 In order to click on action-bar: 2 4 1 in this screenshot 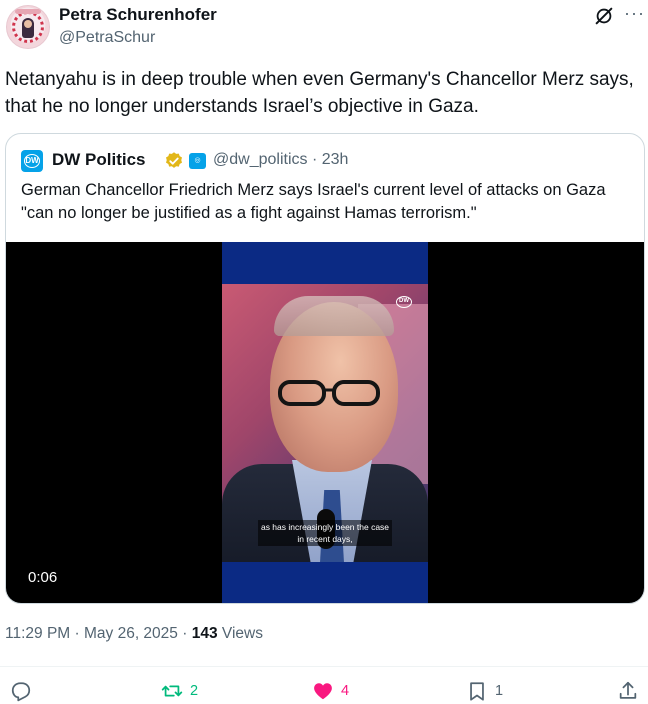, I will do `click(324, 691)`.